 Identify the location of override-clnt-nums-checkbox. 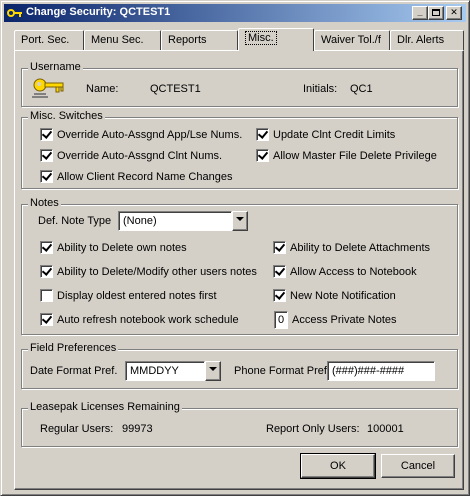
(46, 155).